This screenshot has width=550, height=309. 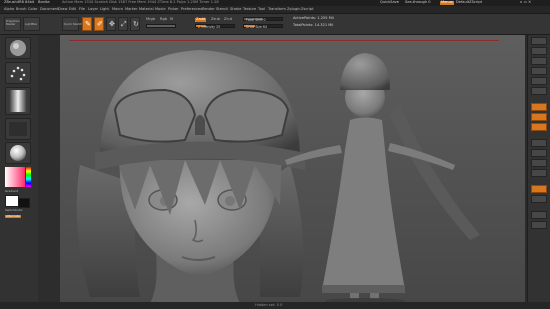 I want to click on rgb-intensity-slider, so click(x=161, y=26).